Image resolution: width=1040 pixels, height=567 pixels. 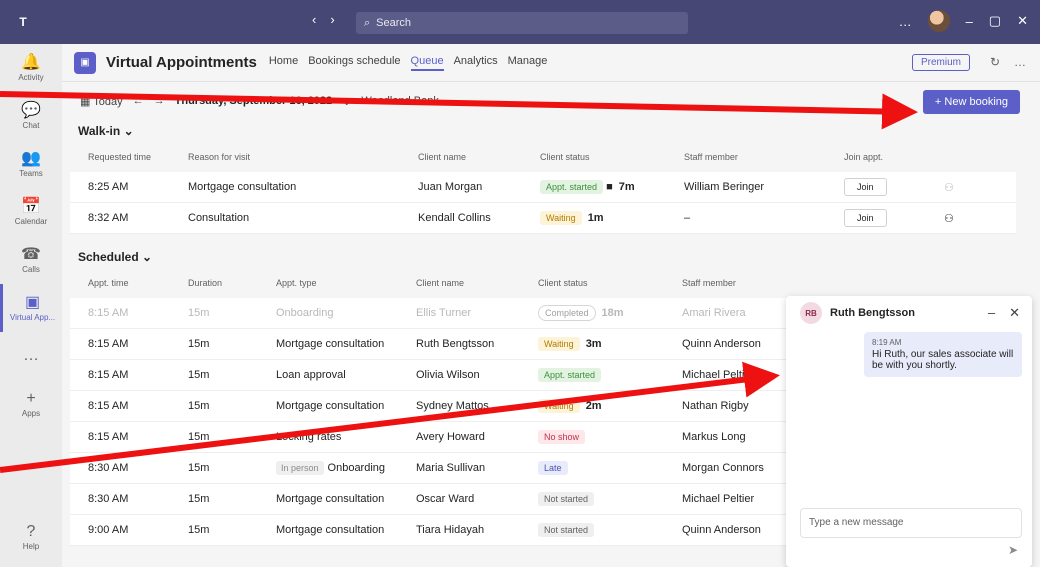 I want to click on status-badge: Late, so click(x=553, y=468).